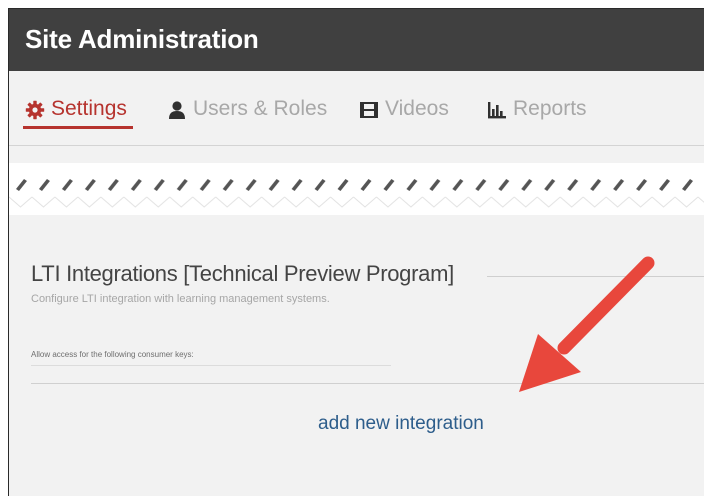  Describe the element at coordinates (35, 110) in the screenshot. I see `gear-icon` at that location.